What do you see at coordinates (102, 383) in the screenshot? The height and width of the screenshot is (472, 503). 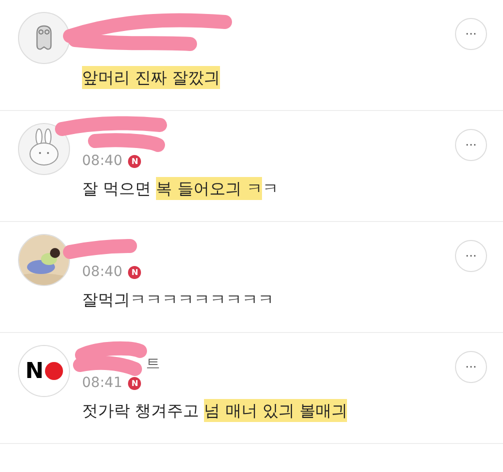 I see `comment-time: 08:41` at bounding box center [102, 383].